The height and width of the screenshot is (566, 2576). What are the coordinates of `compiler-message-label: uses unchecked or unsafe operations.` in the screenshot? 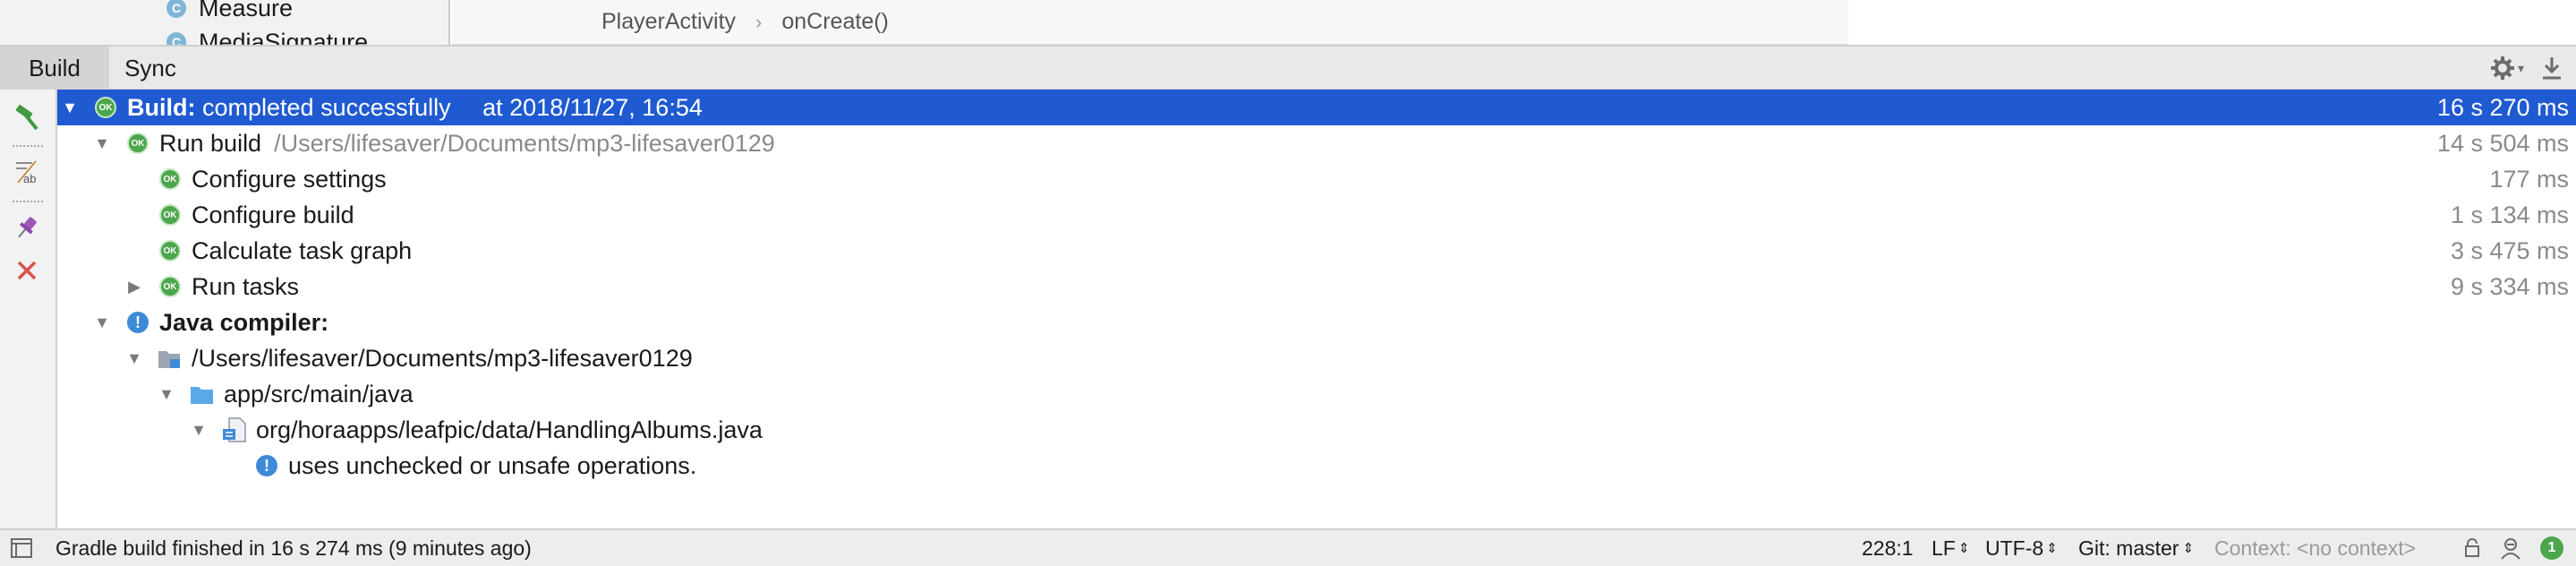 It's located at (492, 465).